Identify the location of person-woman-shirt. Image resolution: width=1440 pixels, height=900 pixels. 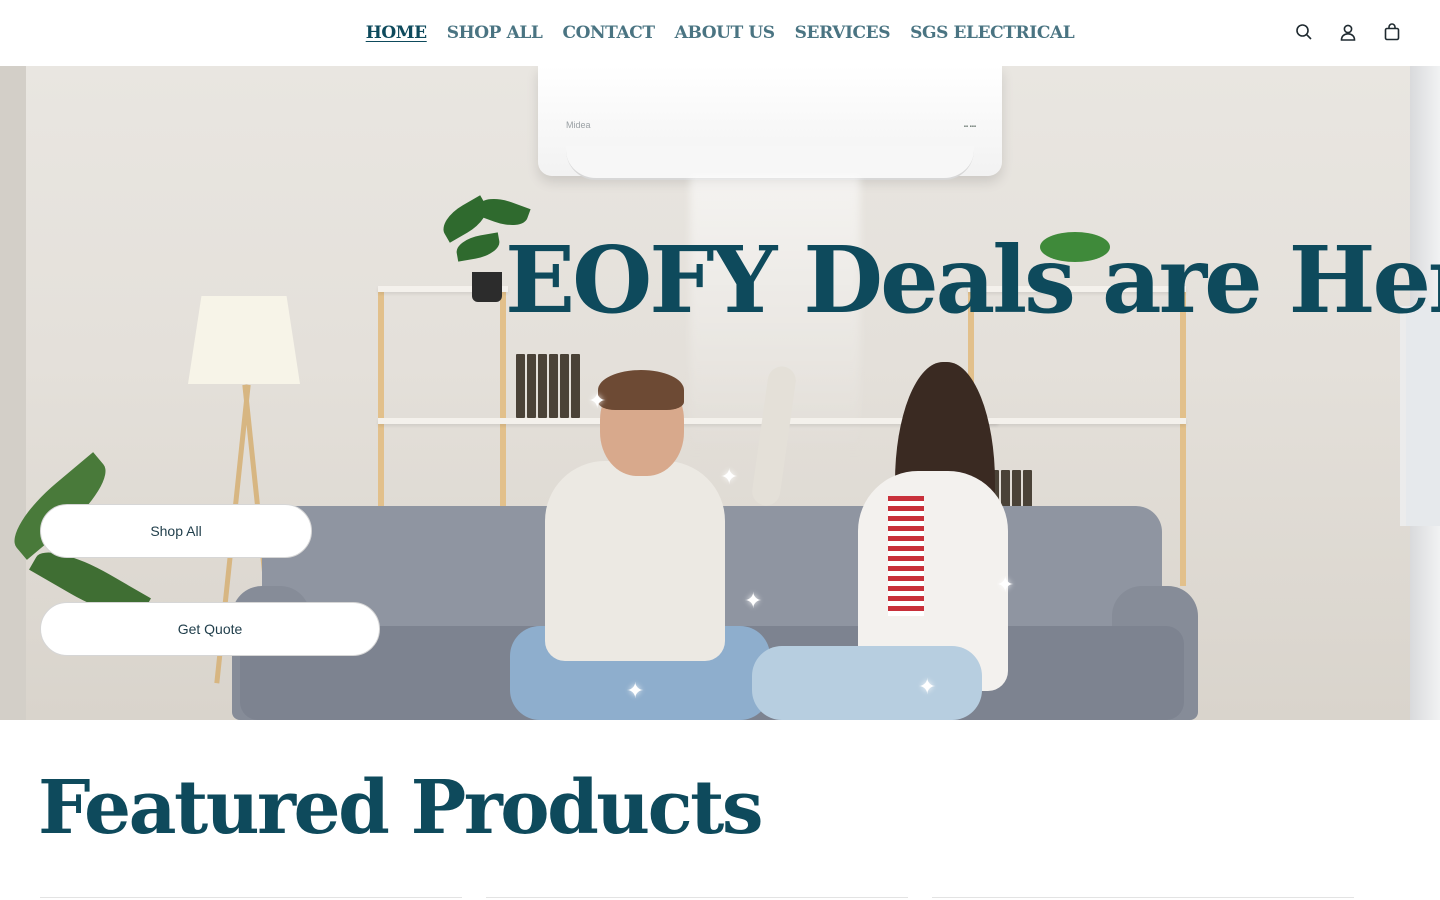
(906, 556).